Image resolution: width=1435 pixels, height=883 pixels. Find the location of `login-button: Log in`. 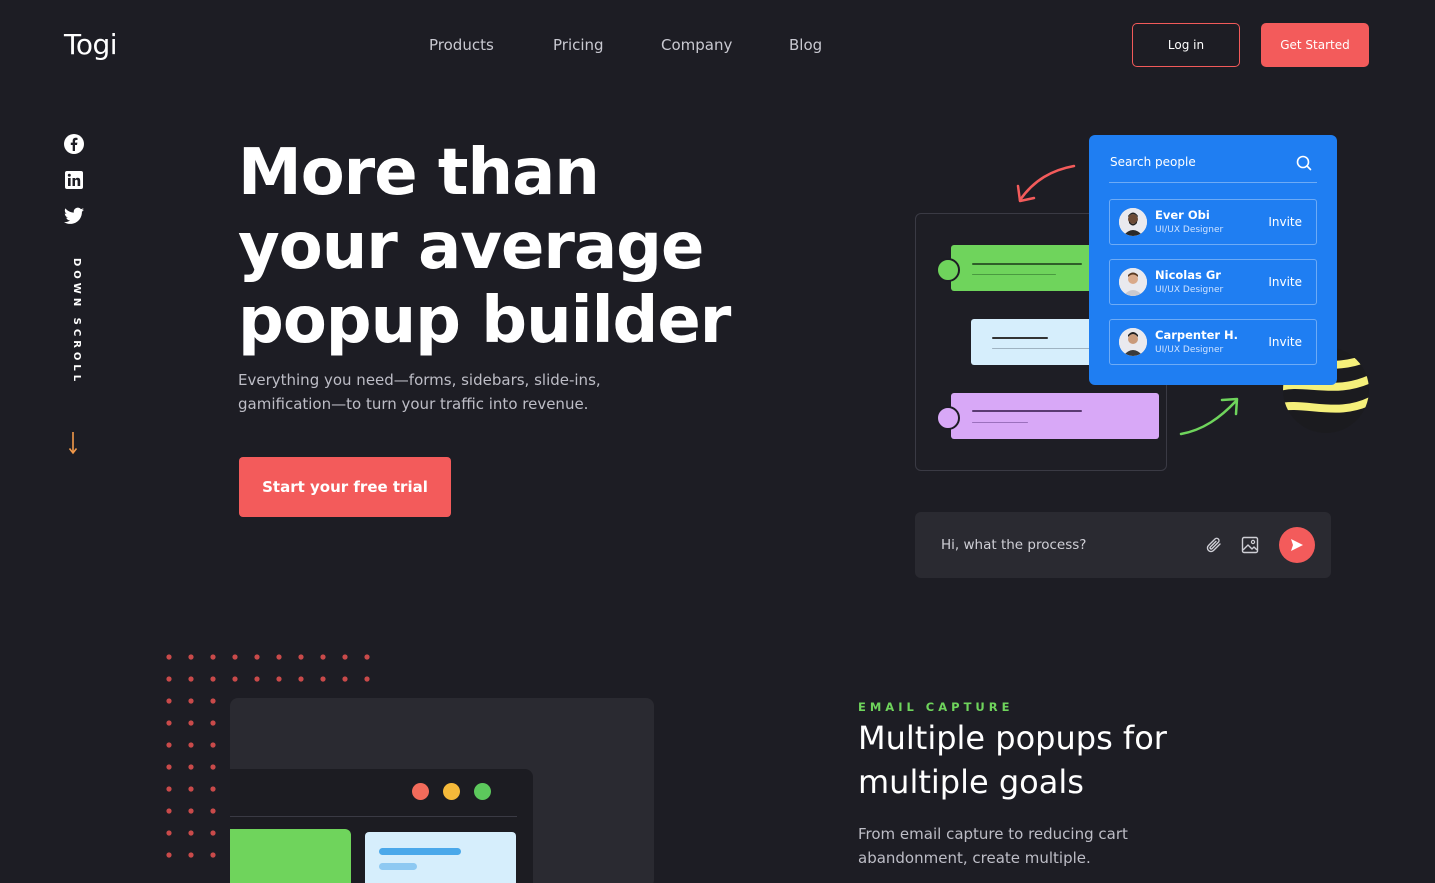

login-button: Log in is located at coordinates (1186, 45).